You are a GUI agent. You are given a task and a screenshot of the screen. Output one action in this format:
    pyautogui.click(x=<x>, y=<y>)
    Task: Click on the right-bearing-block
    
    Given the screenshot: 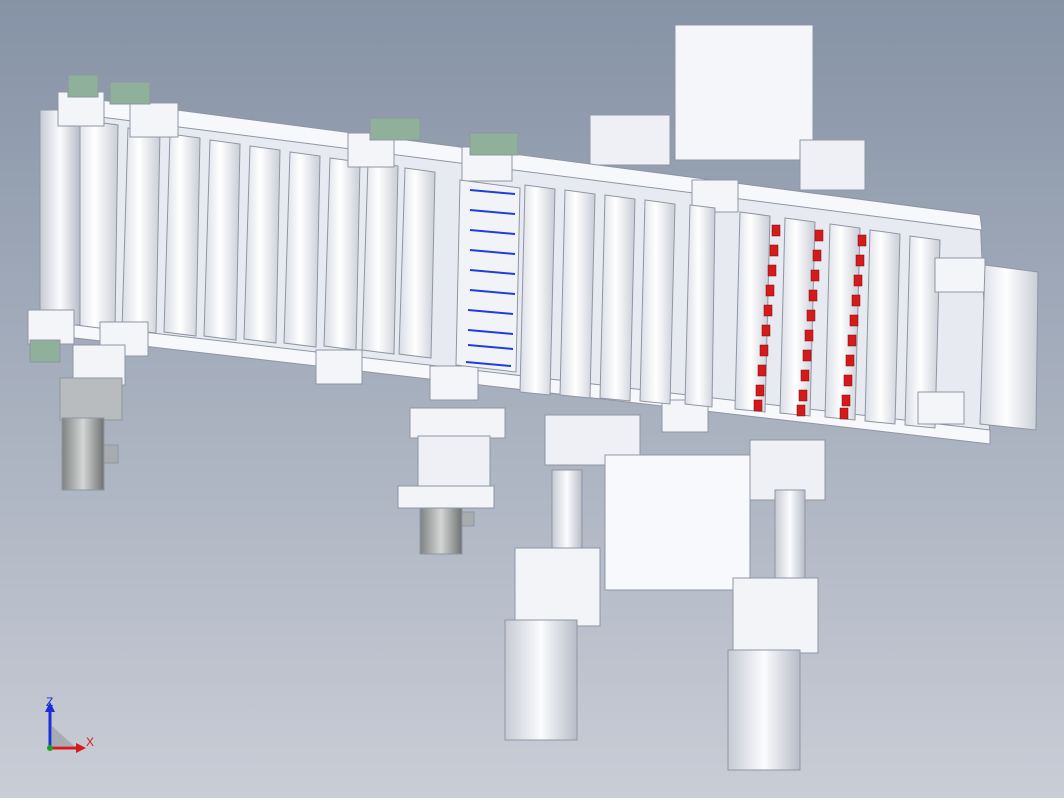 What is the action you would take?
    pyautogui.click(x=832, y=165)
    